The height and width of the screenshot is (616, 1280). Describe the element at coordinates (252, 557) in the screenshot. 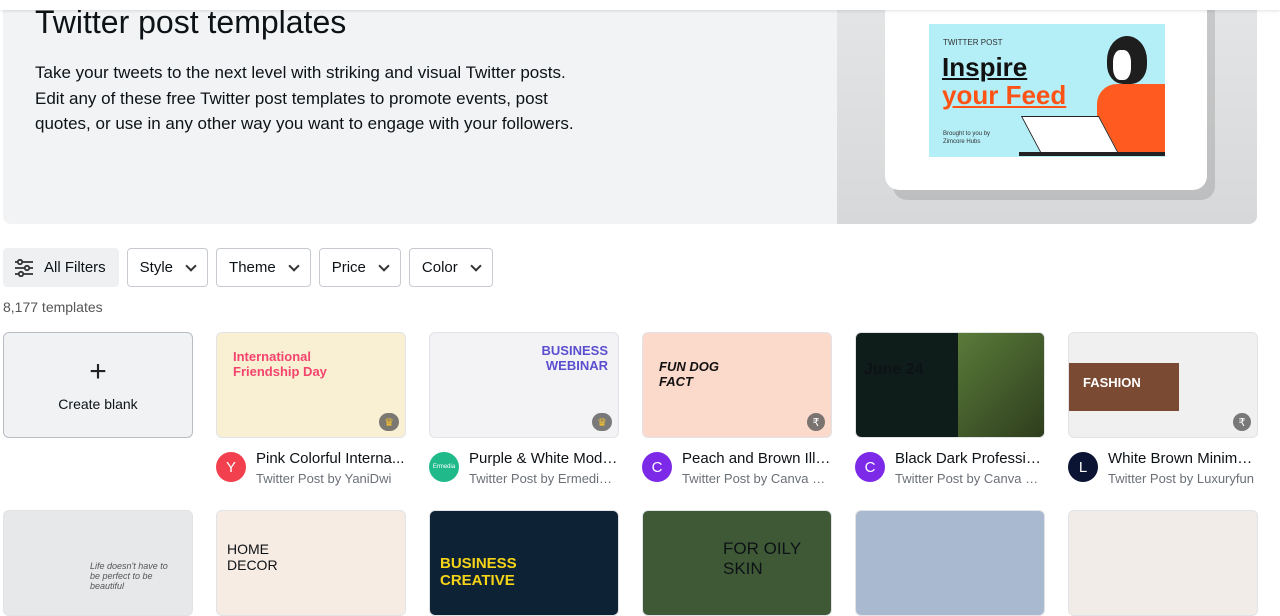

I see `thumb-text: HOME DECOR` at that location.